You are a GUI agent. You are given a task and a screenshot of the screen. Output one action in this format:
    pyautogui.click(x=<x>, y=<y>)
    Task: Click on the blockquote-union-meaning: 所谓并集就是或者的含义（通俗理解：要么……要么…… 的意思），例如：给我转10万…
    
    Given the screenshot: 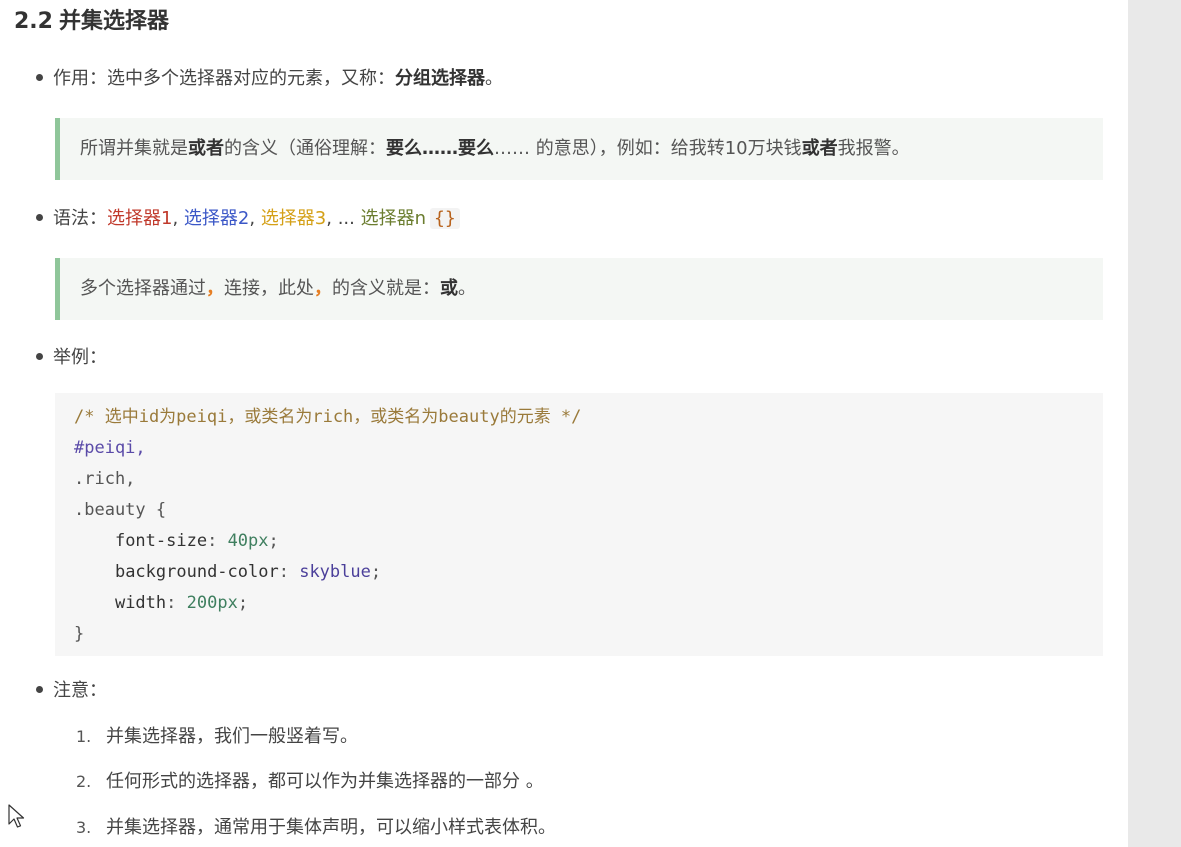 What is the action you would take?
    pyautogui.click(x=579, y=149)
    